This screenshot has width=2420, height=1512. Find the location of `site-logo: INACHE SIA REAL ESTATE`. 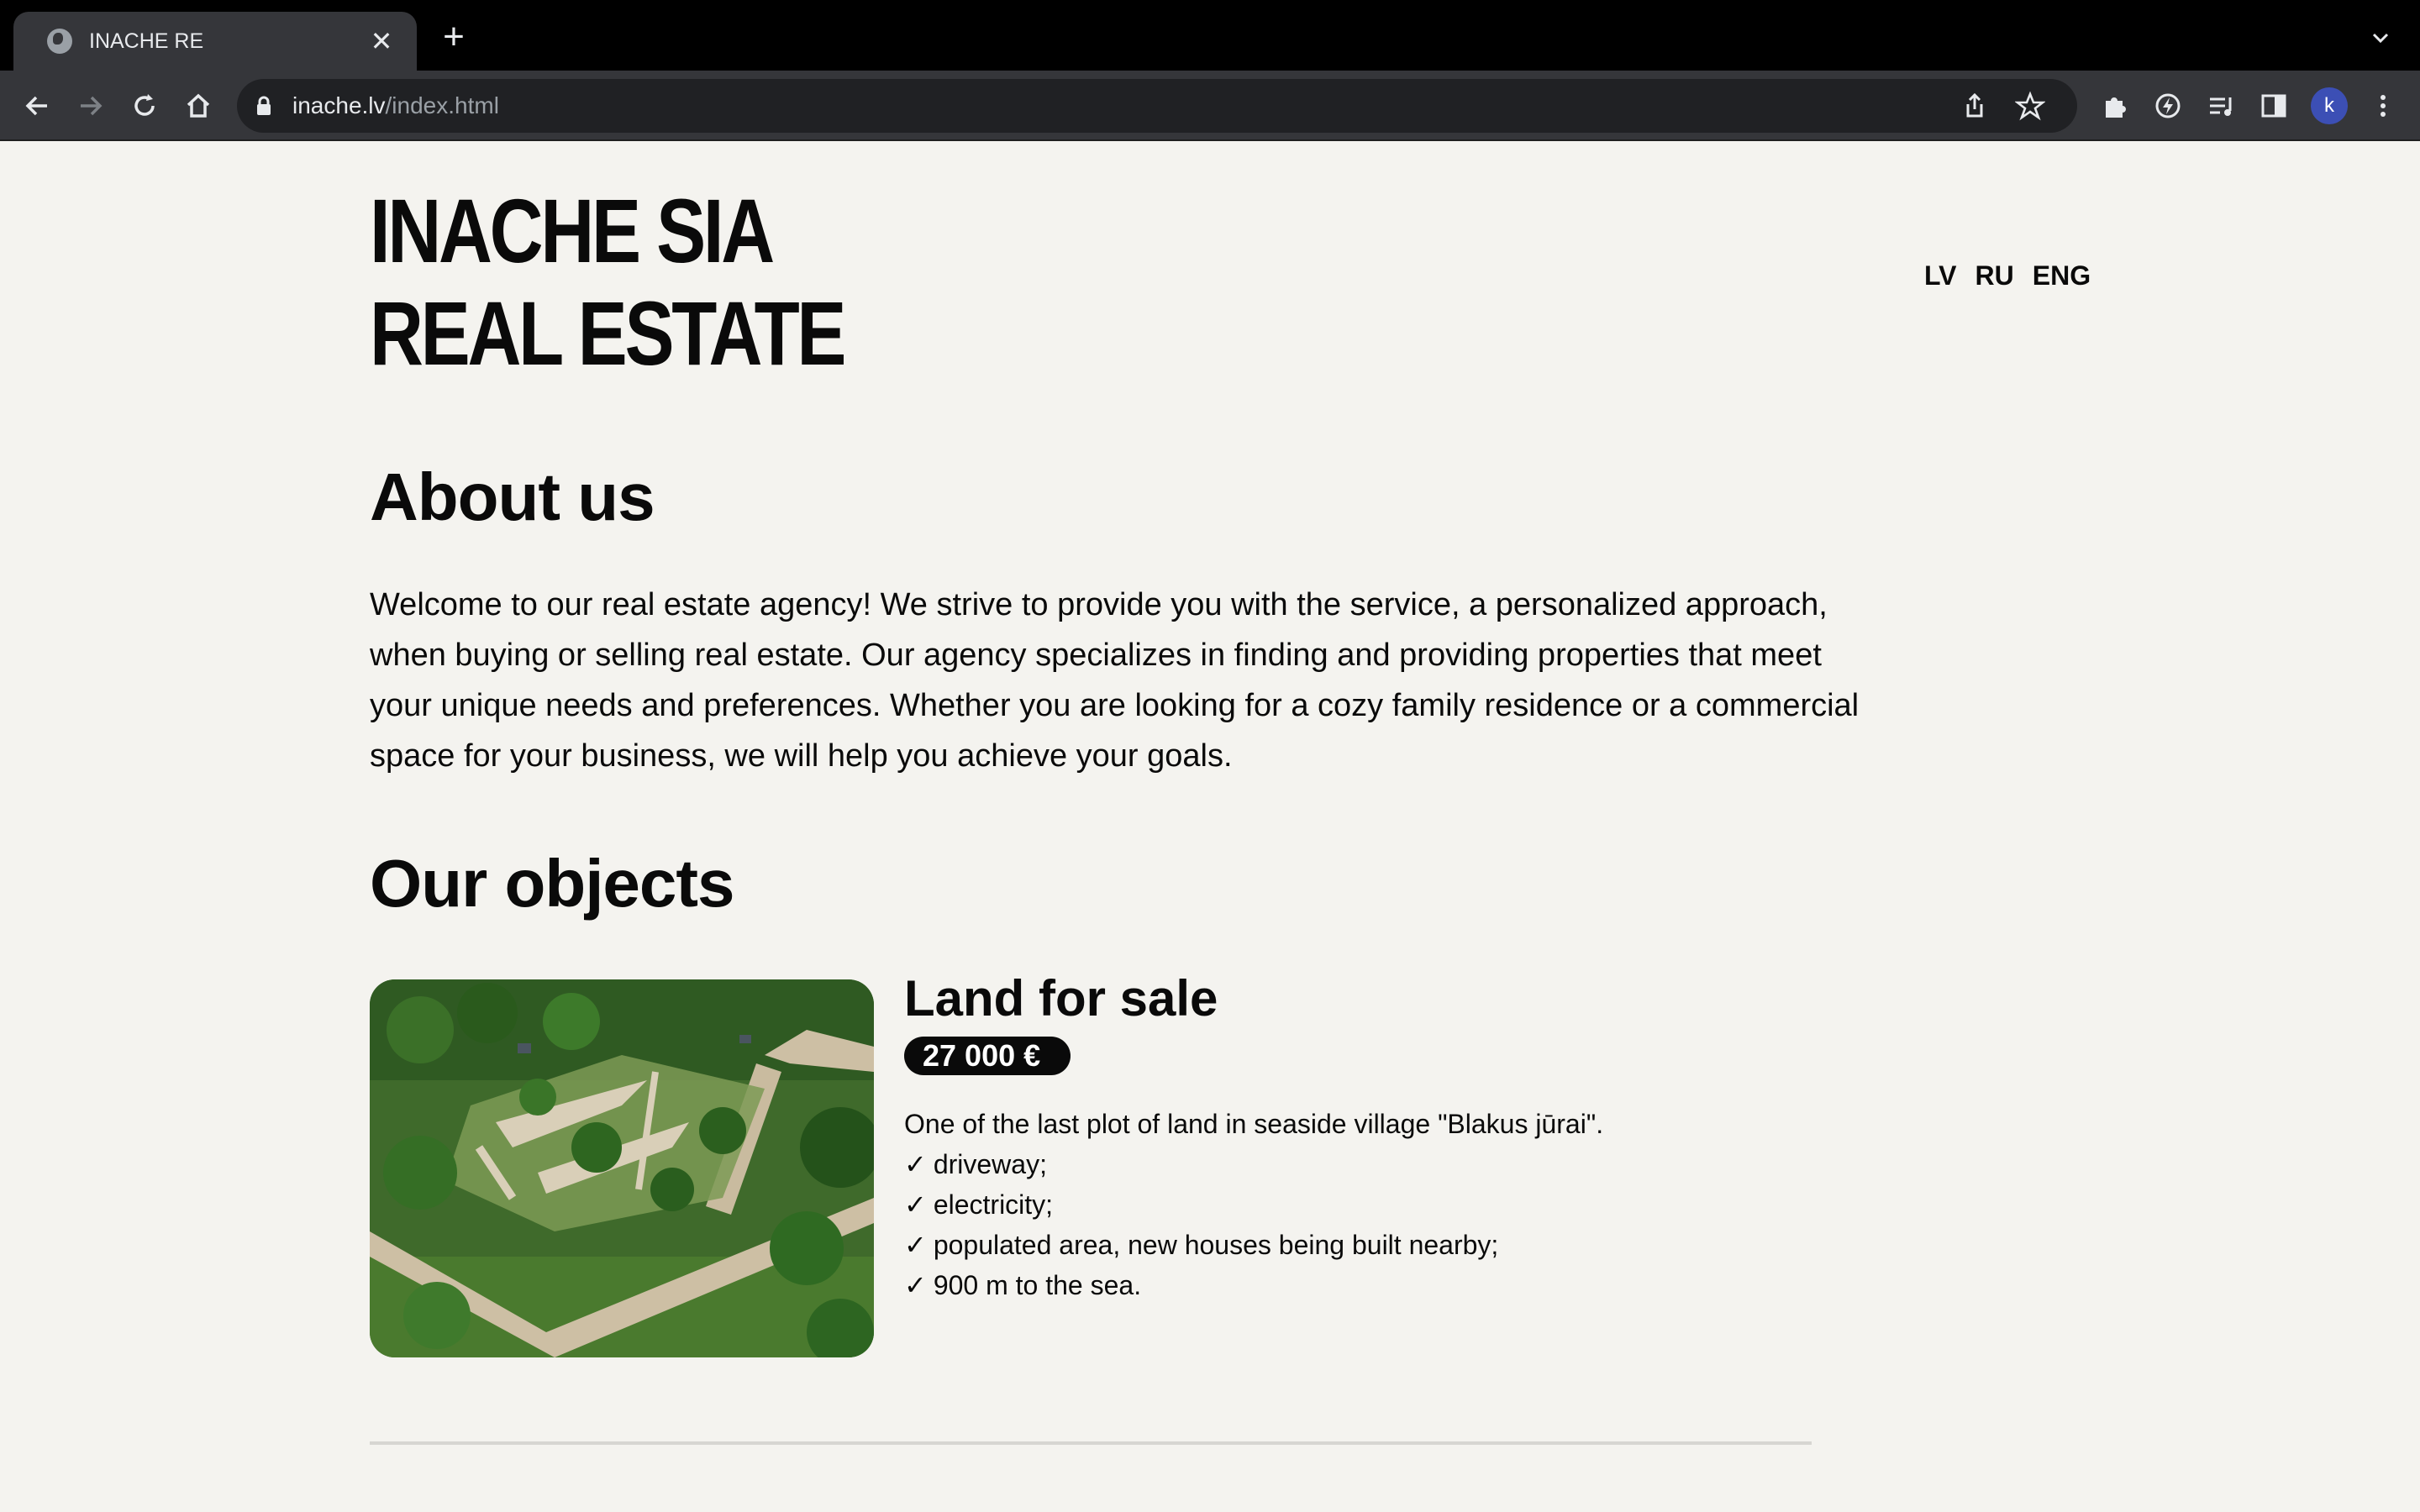

site-logo: INACHE SIA REAL ESTATE is located at coordinates (608, 282).